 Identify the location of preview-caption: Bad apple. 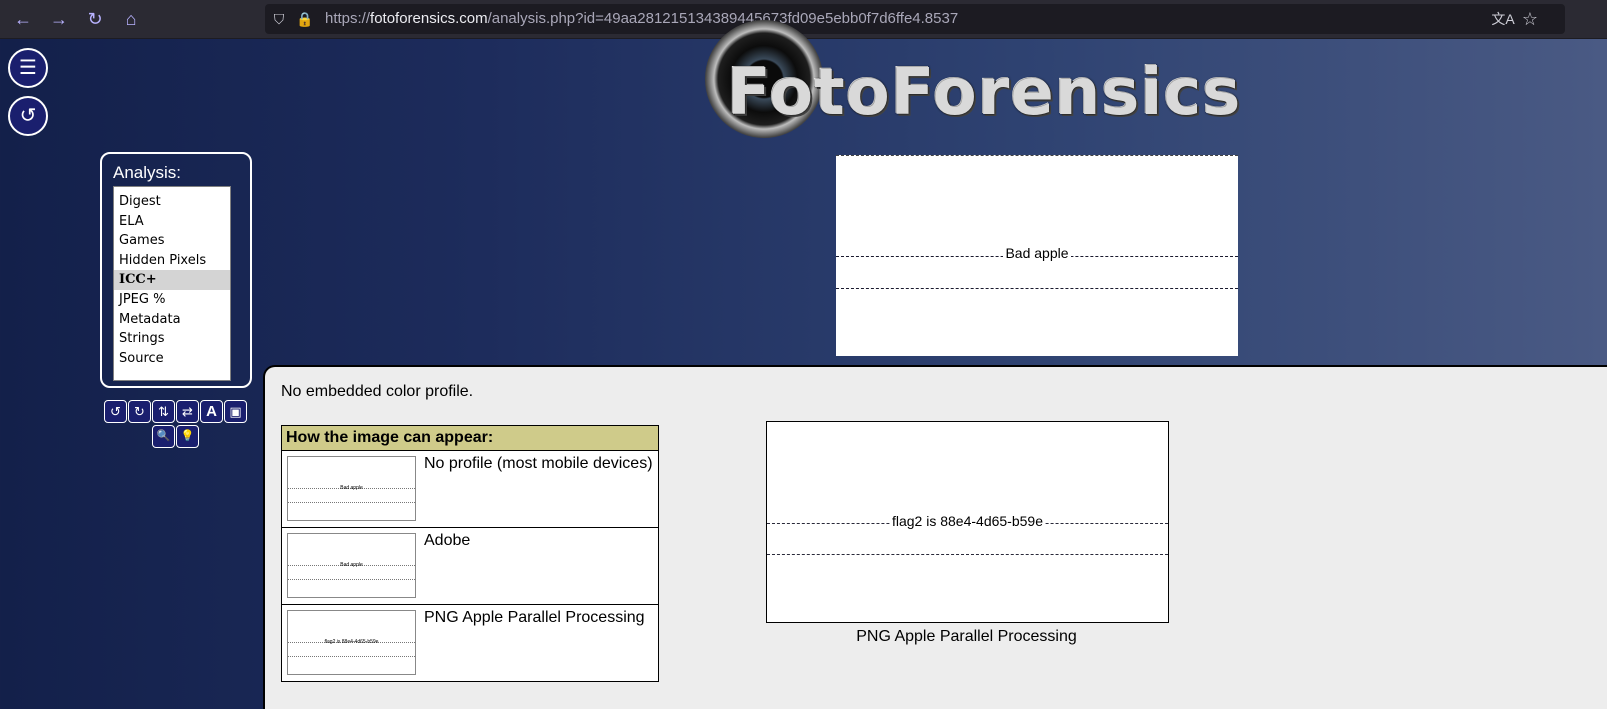
(1037, 253).